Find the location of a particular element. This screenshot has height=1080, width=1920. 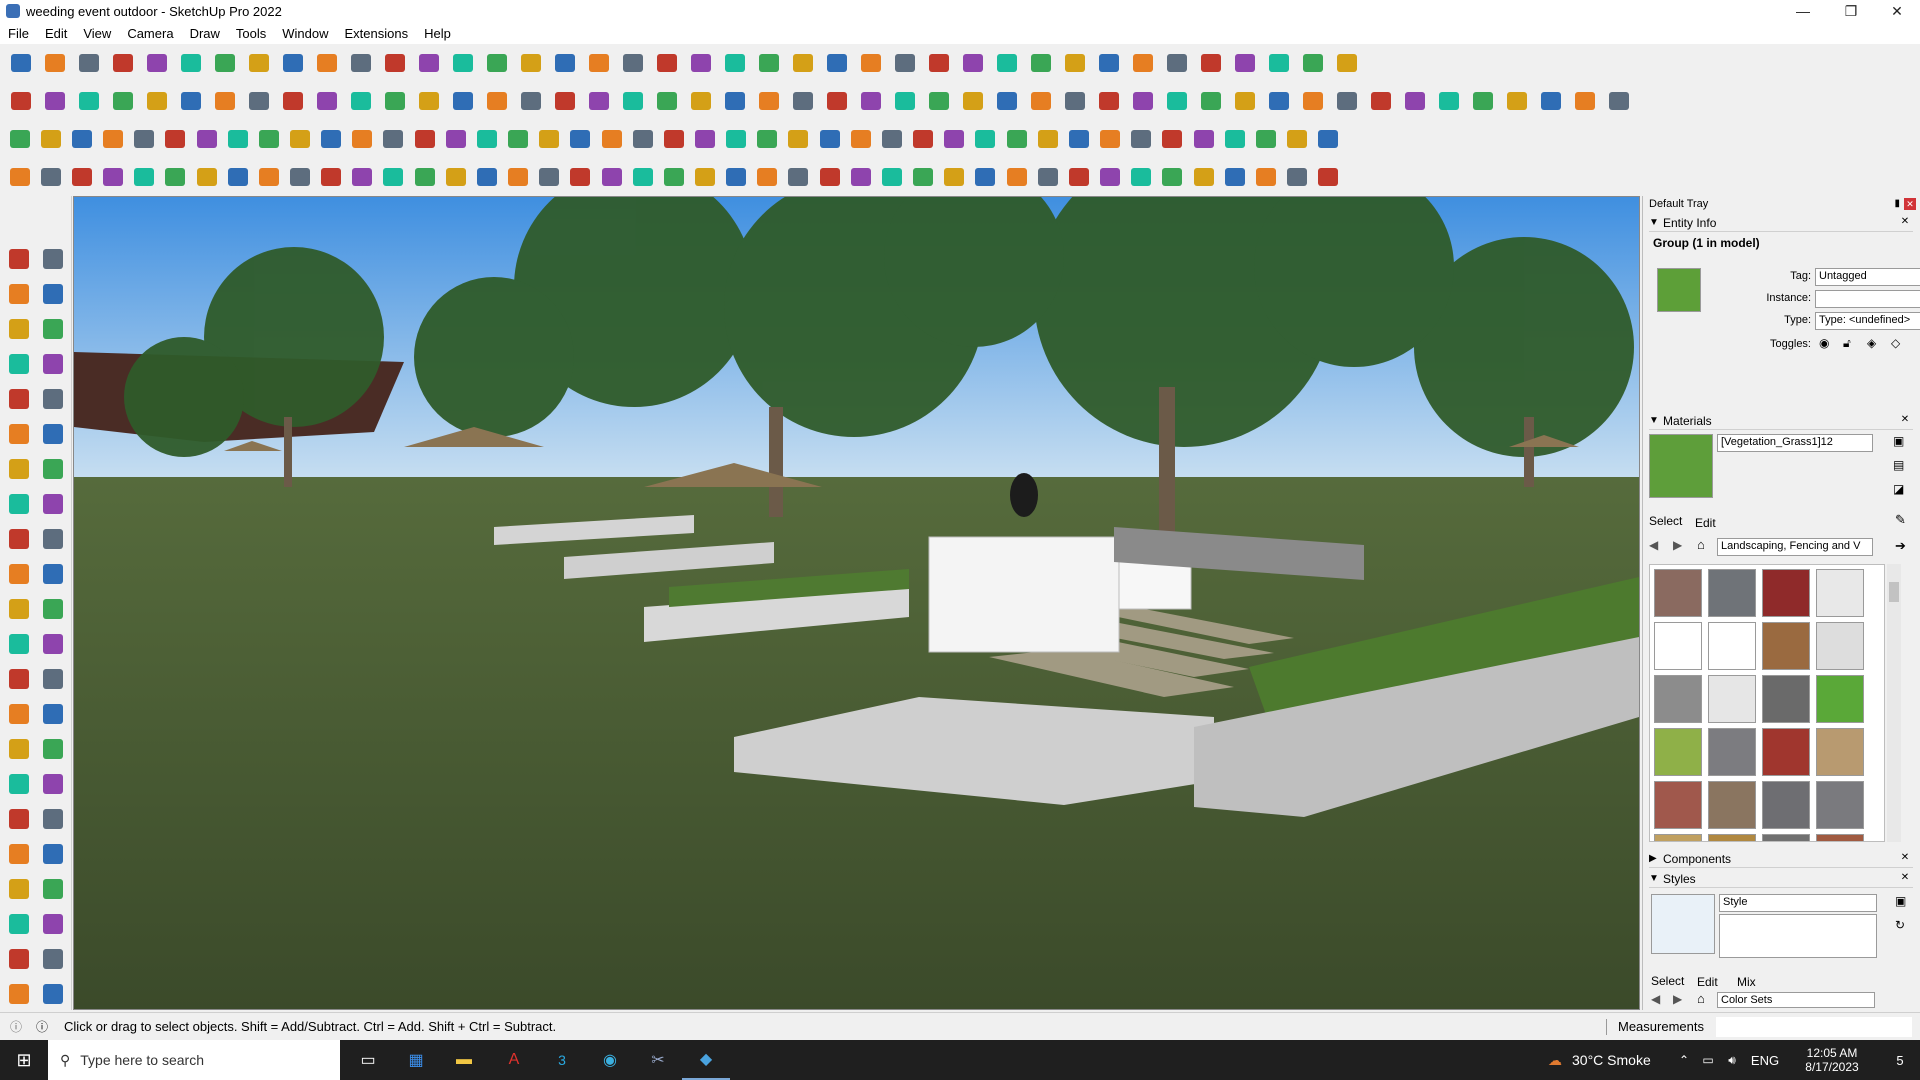

menu-camera: Camera is located at coordinates (150, 33).